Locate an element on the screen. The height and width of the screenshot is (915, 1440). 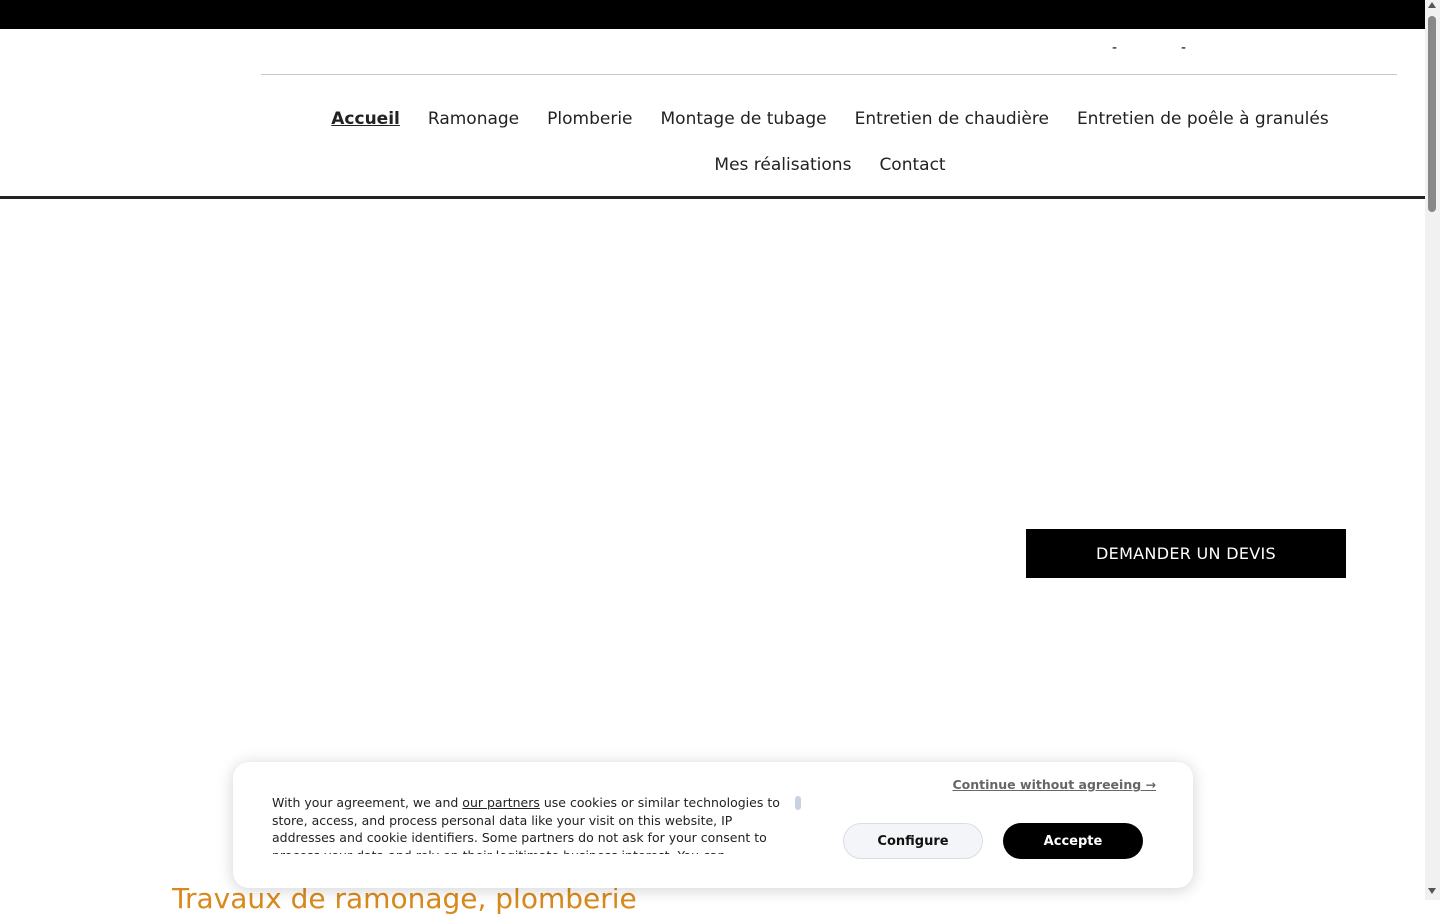
cookie-text-part: With your agreement, we and is located at coordinates (367, 802).